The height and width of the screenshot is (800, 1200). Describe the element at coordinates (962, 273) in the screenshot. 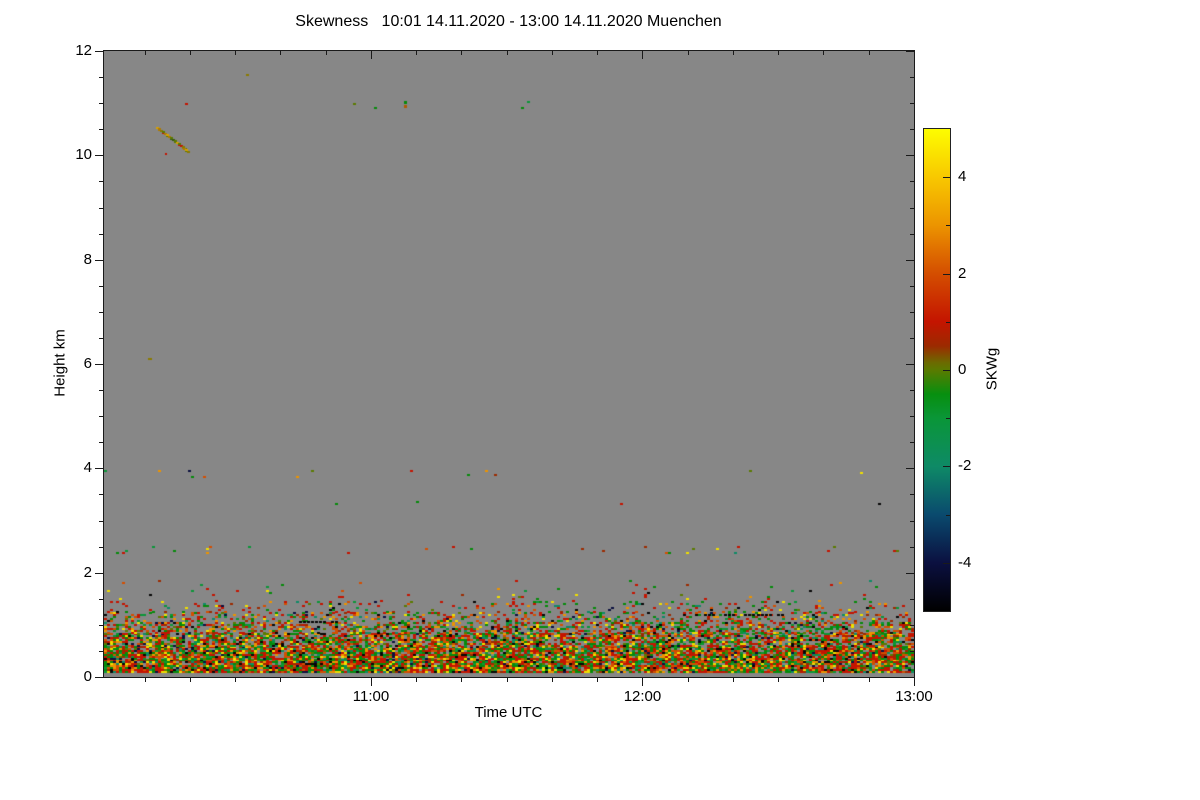

I see `colorbar-tick-label: 2` at that location.